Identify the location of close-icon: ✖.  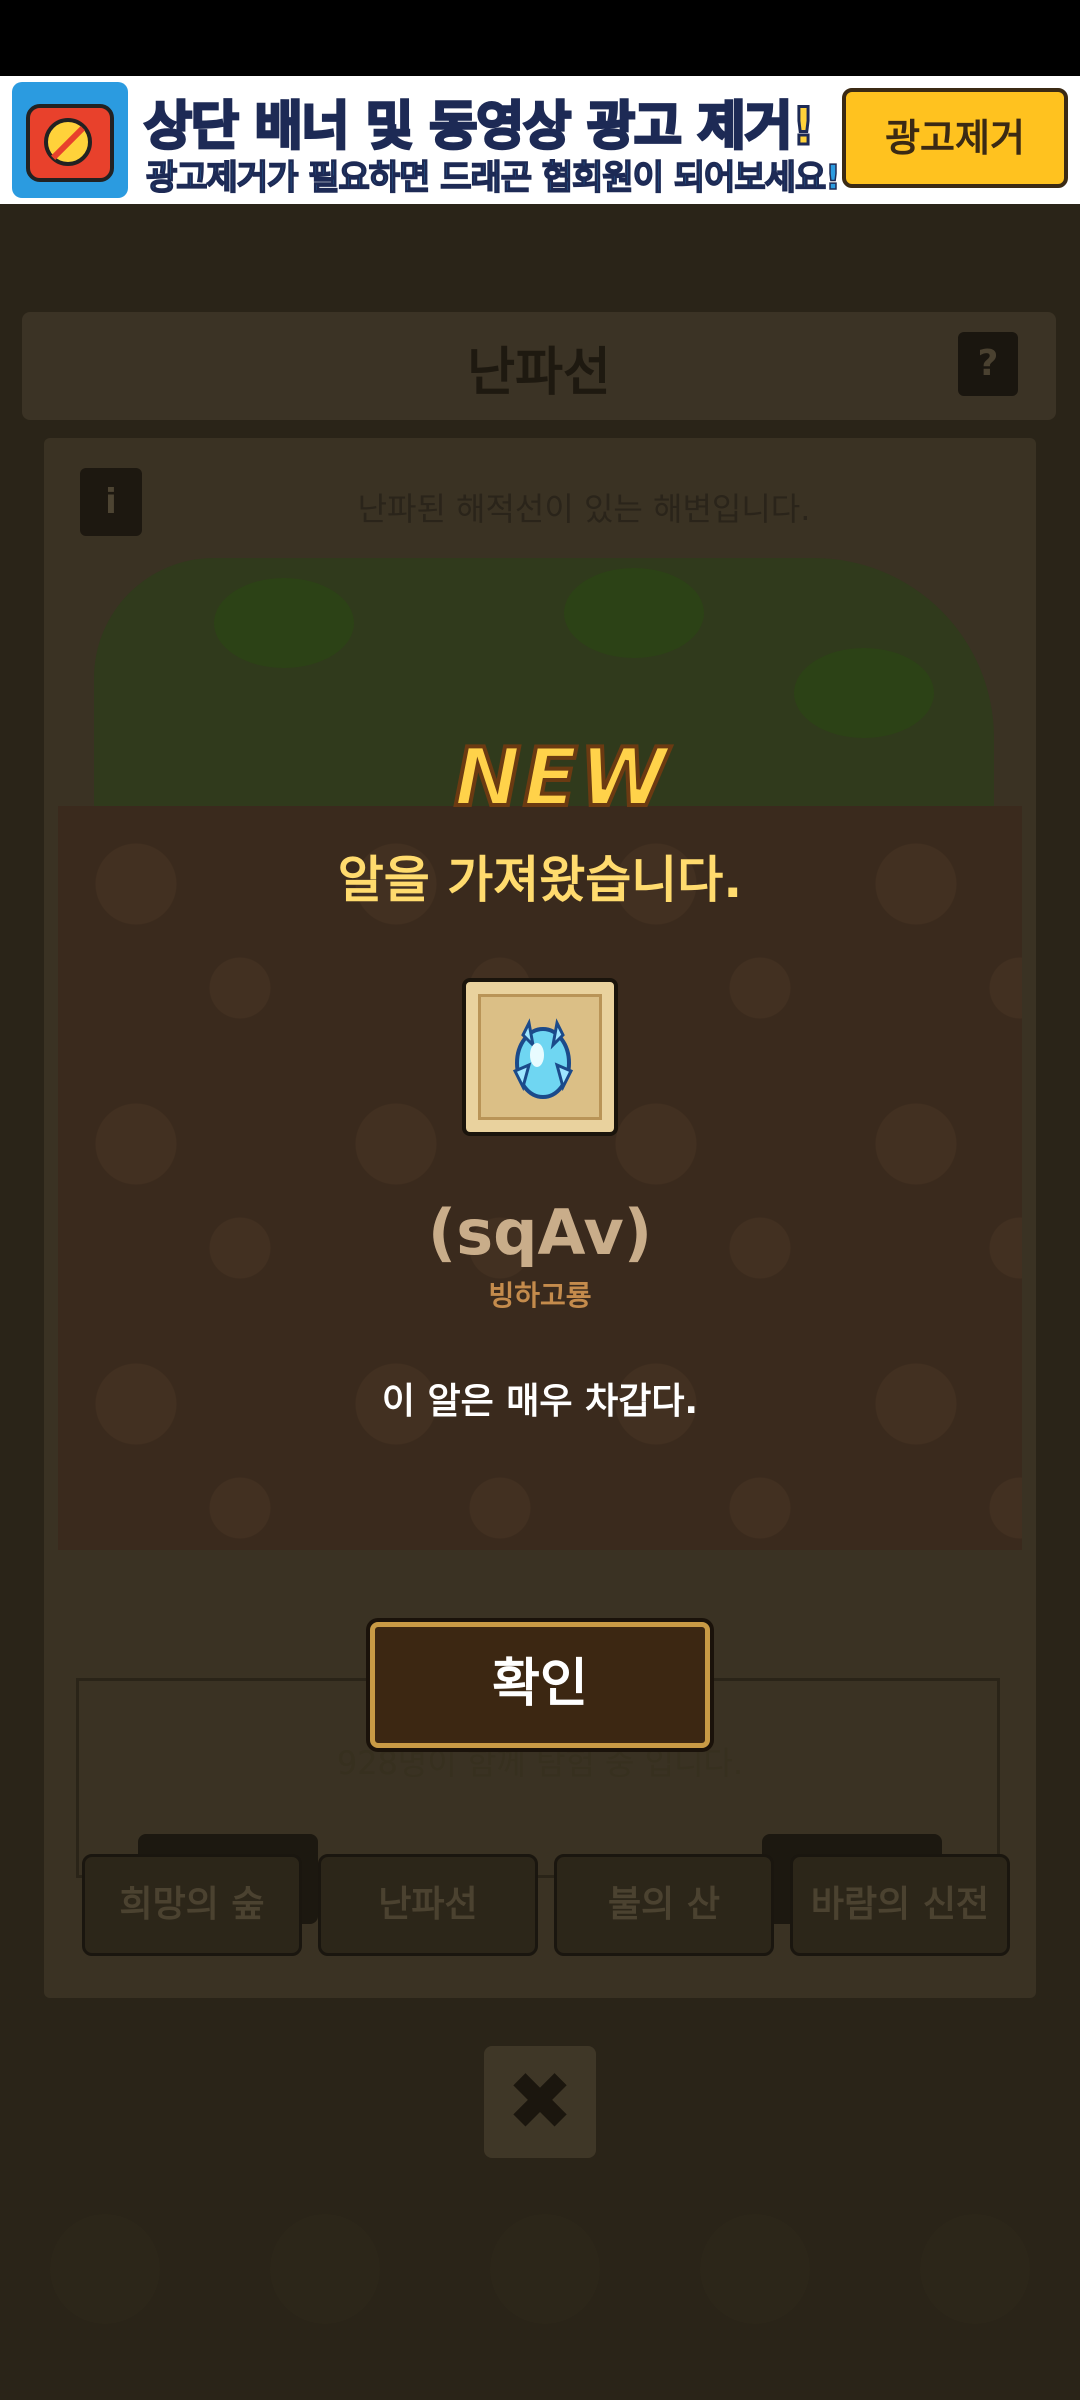
(540, 2102).